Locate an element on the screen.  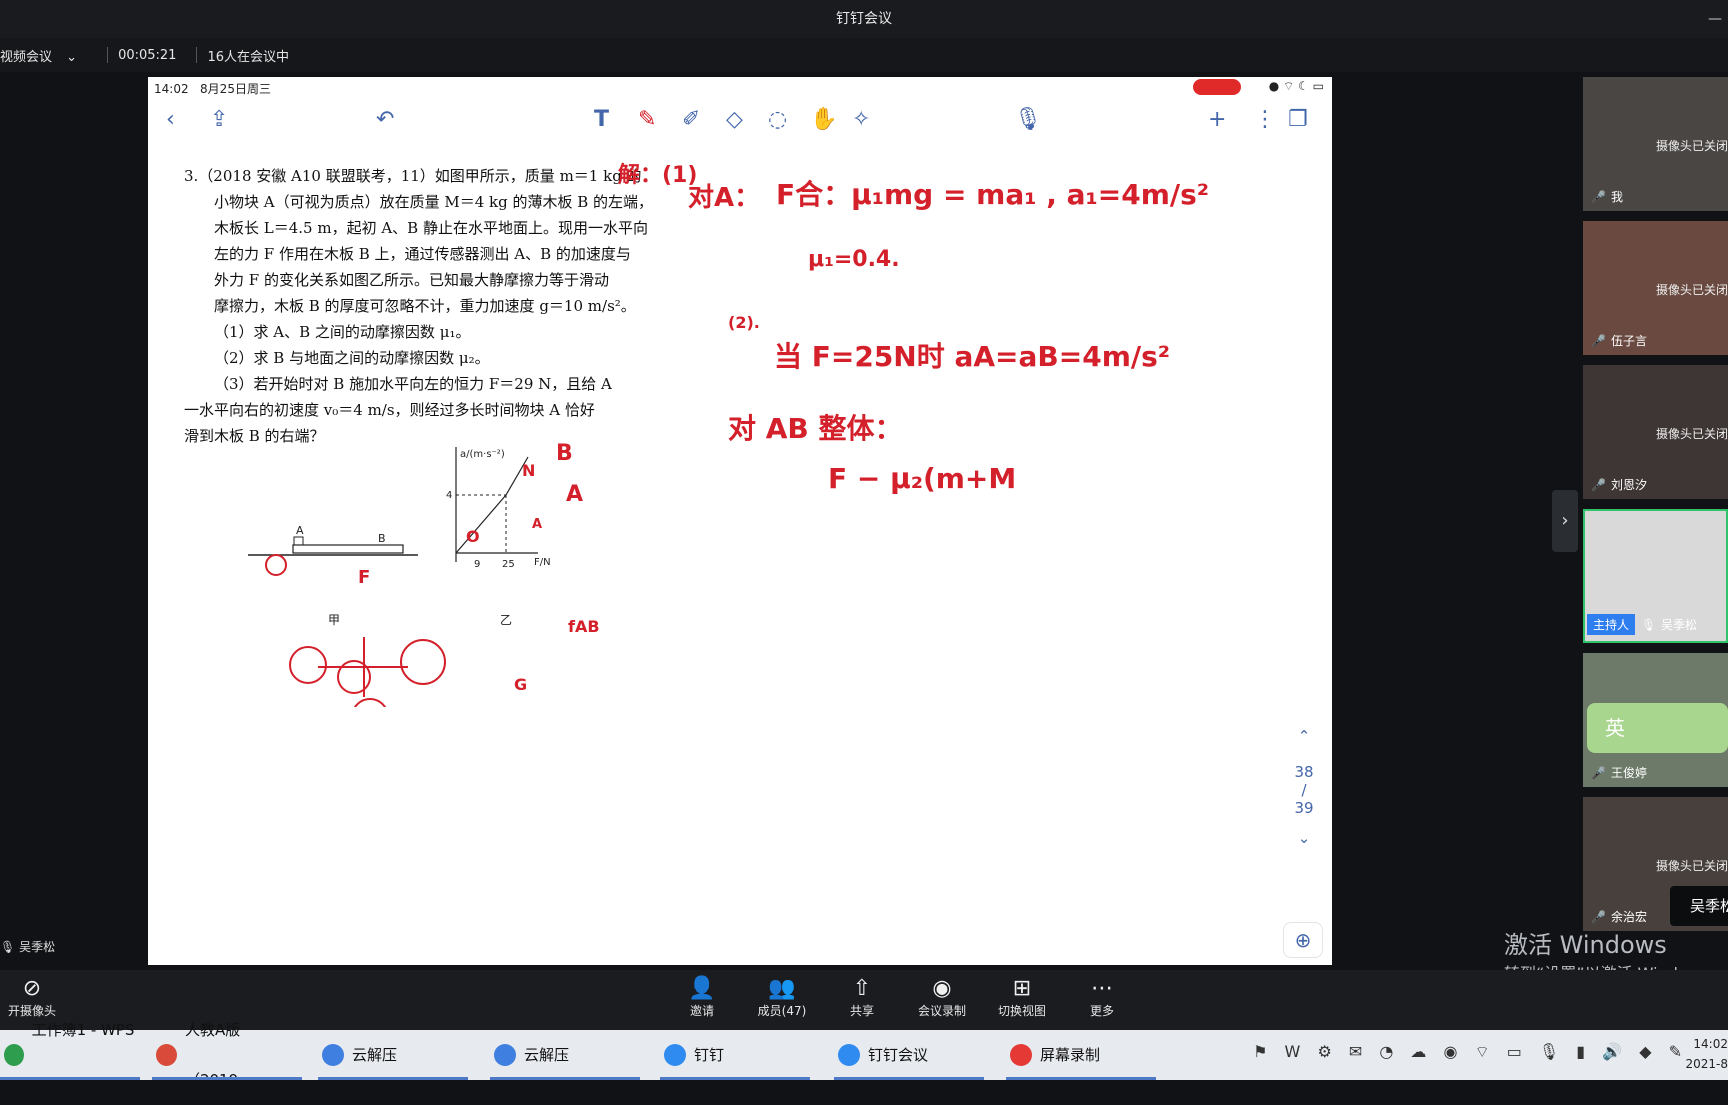
taskbar-item-screen-record: 屏幕录制 is located at coordinates (1081, 1055).